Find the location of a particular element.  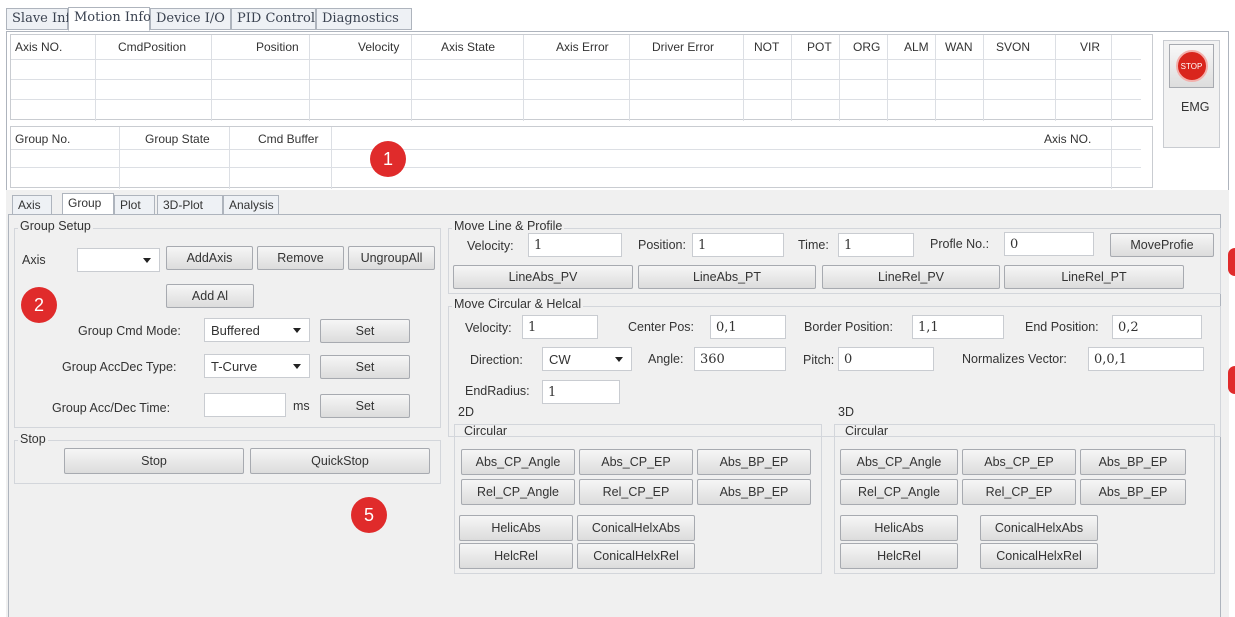

quickstop-button: QuickStop is located at coordinates (340, 461).